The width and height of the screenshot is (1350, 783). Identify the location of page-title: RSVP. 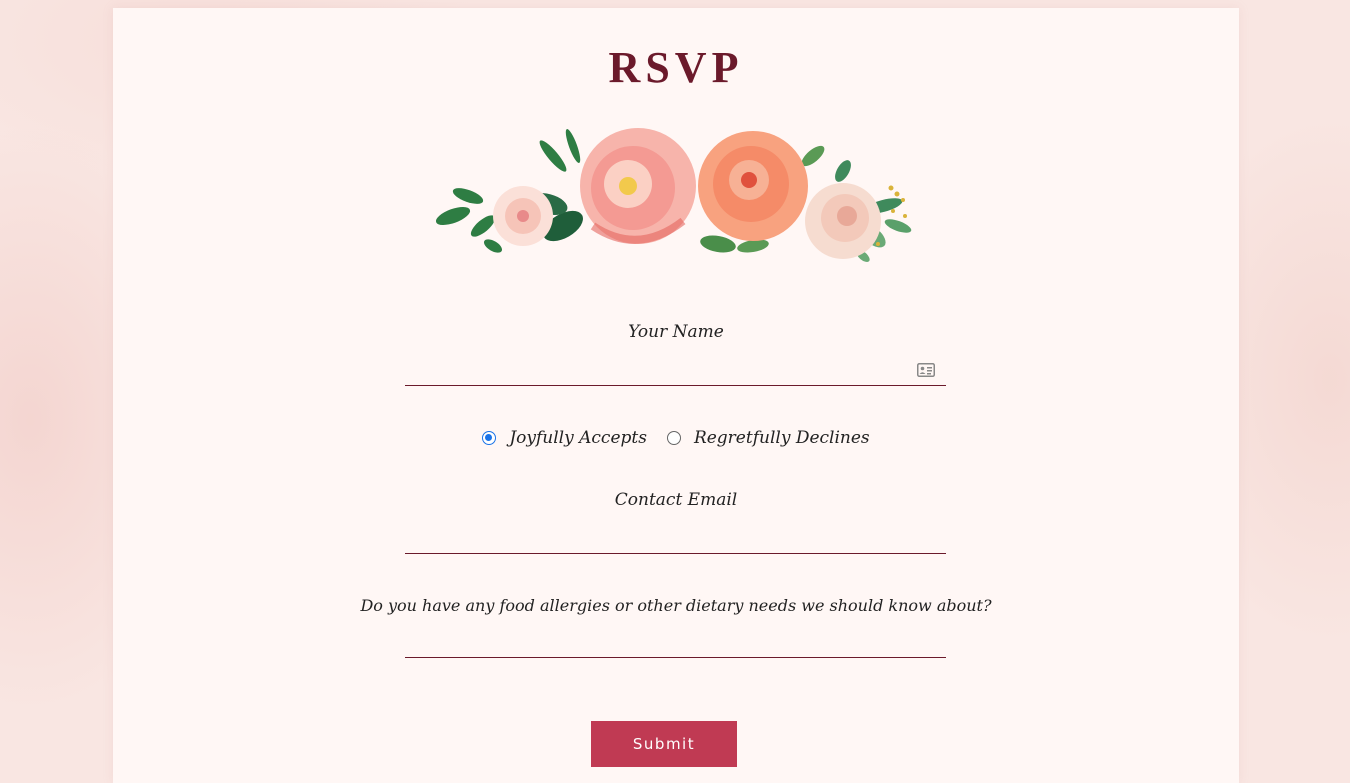
(676, 67).